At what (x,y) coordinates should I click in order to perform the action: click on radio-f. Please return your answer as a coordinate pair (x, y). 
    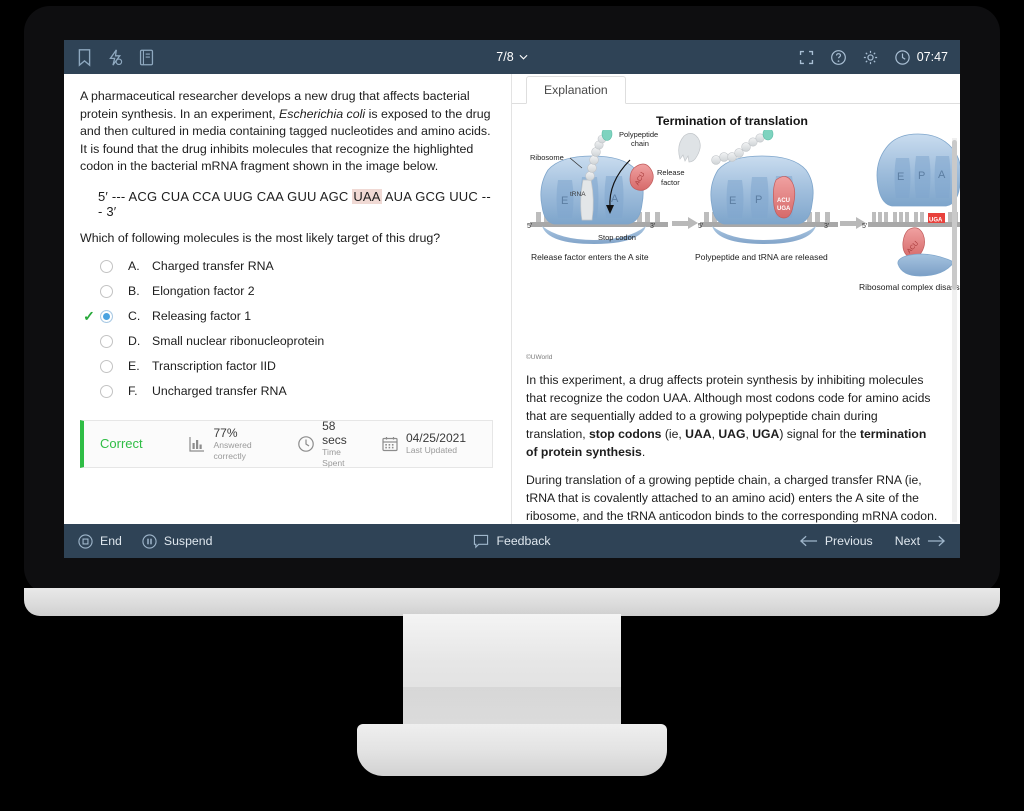
    Looking at the image, I should click on (106, 391).